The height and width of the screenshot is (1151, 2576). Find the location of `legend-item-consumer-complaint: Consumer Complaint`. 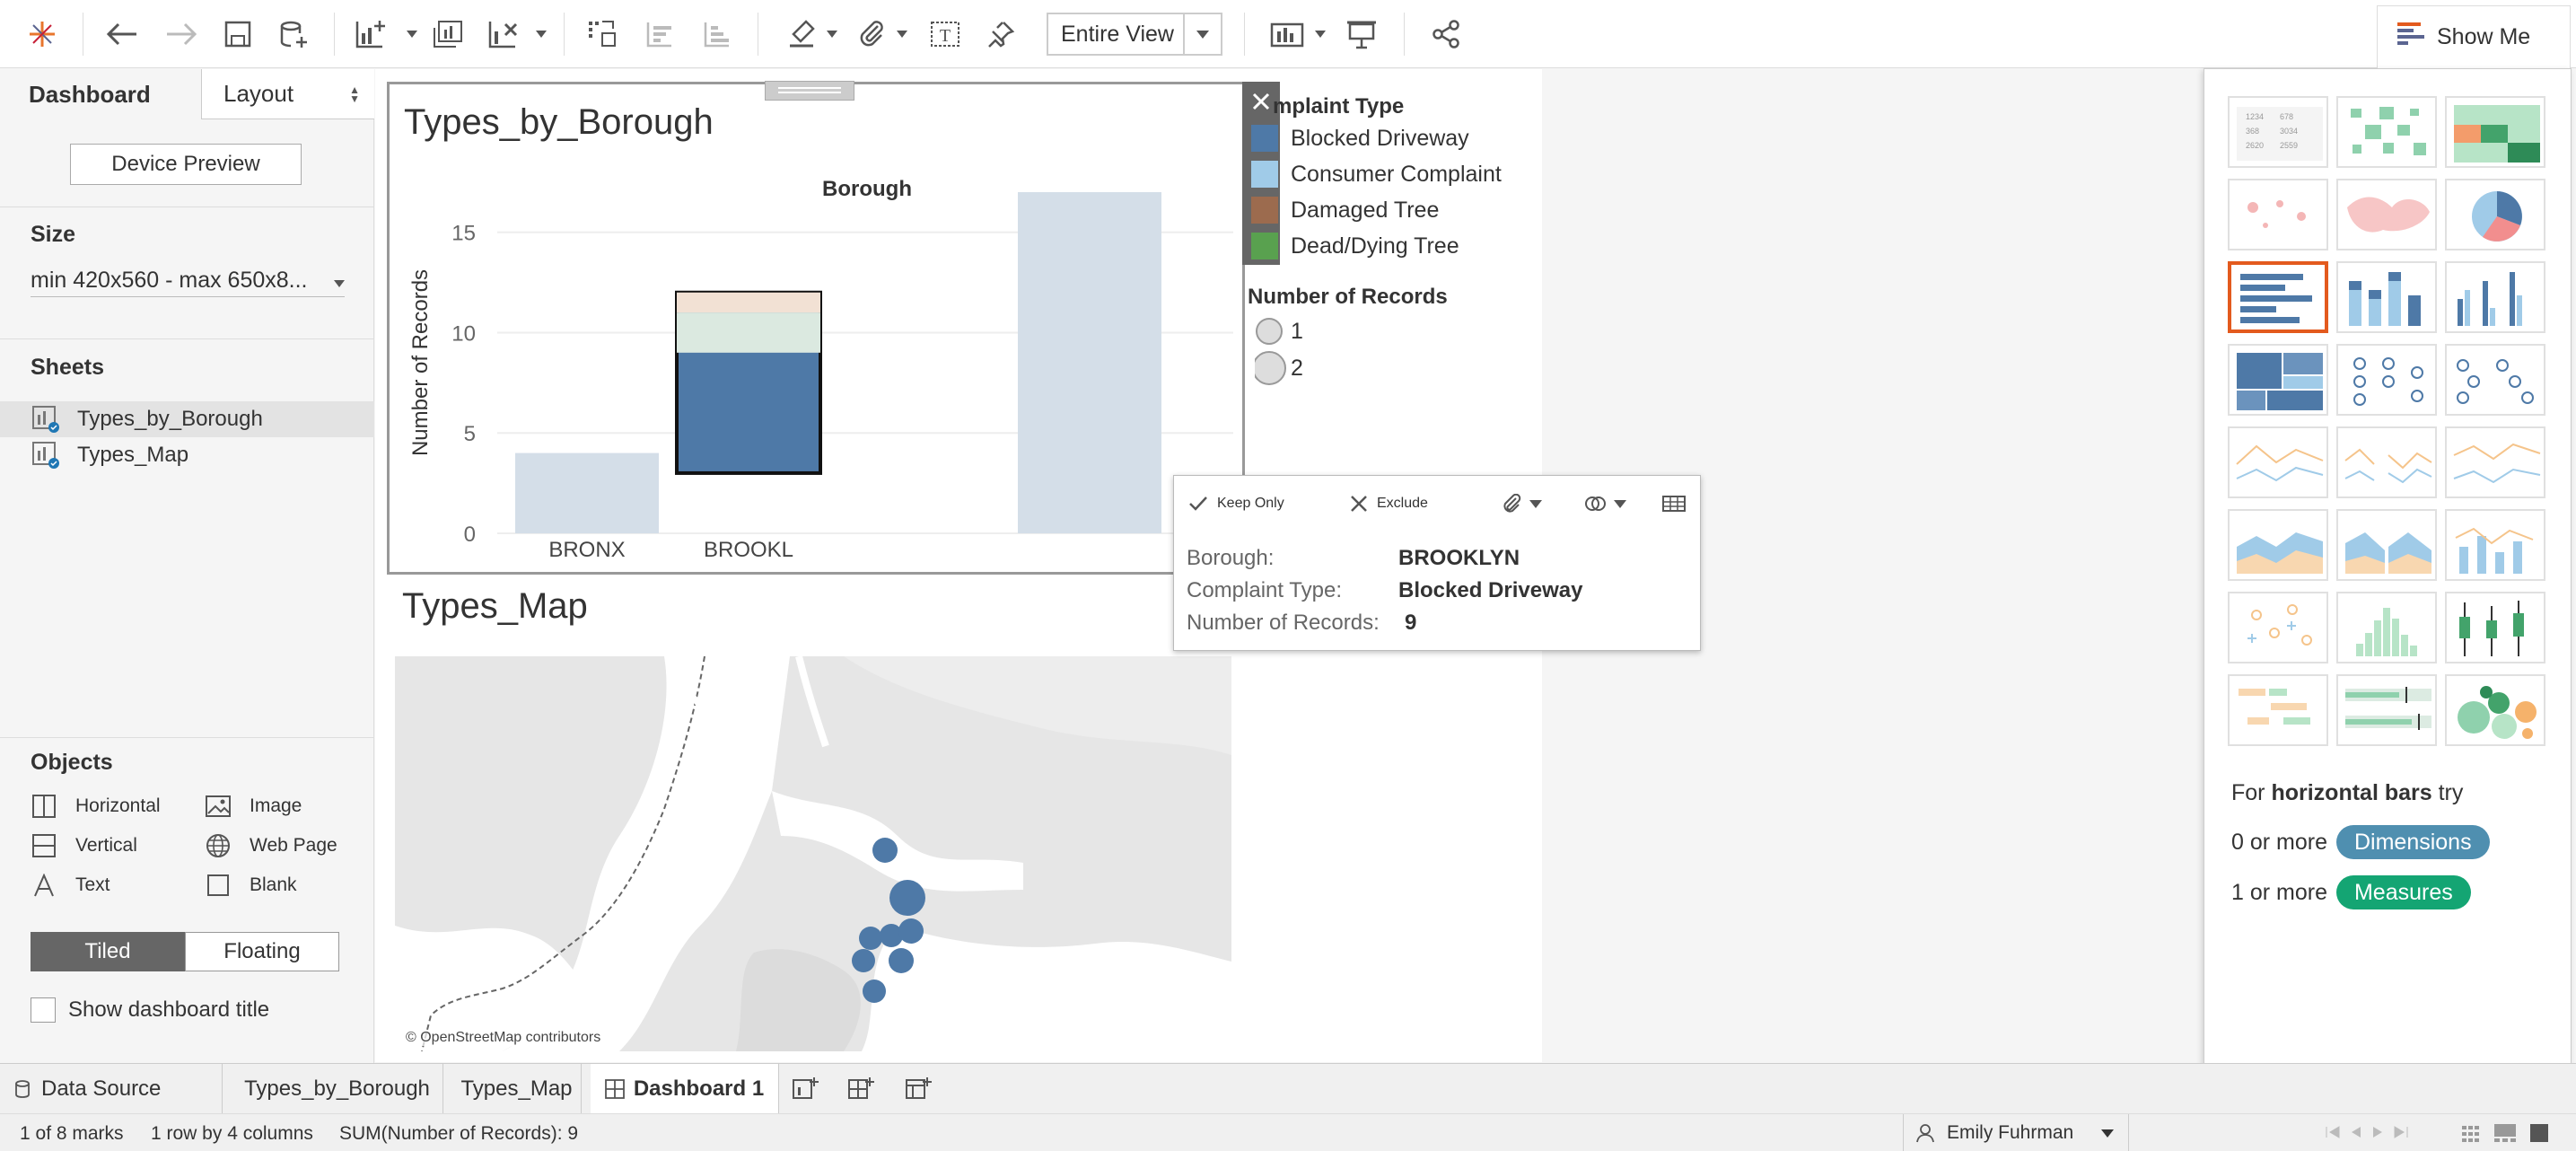

legend-item-consumer-complaint: Consumer Complaint is located at coordinates (1376, 174).